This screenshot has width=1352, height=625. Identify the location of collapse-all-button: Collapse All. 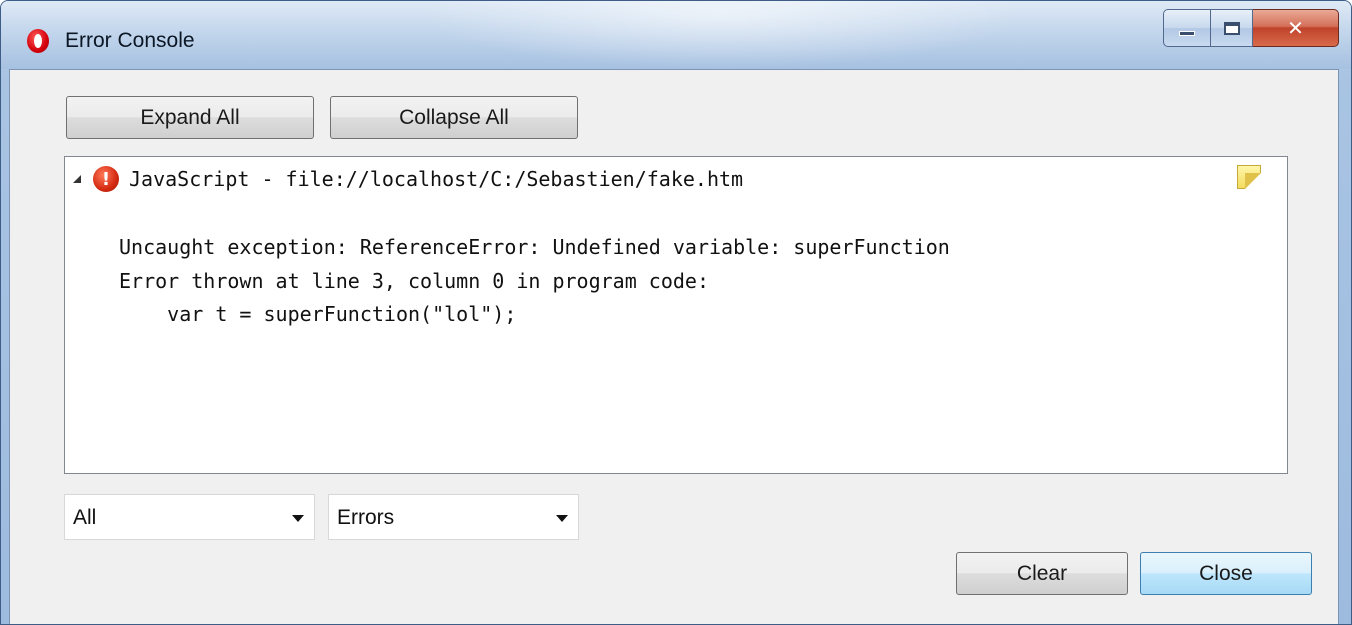
(454, 117).